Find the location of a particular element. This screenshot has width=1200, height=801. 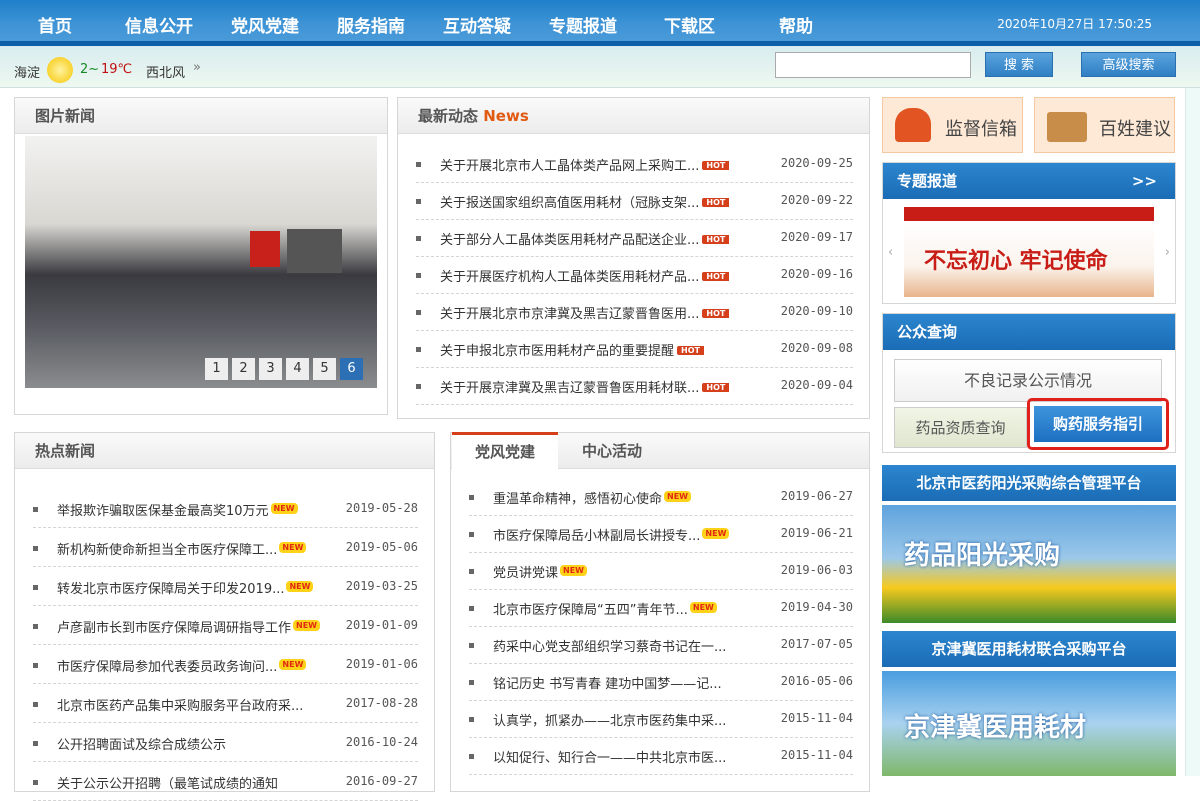

item-date: 2015-11-04 is located at coordinates (816, 718).